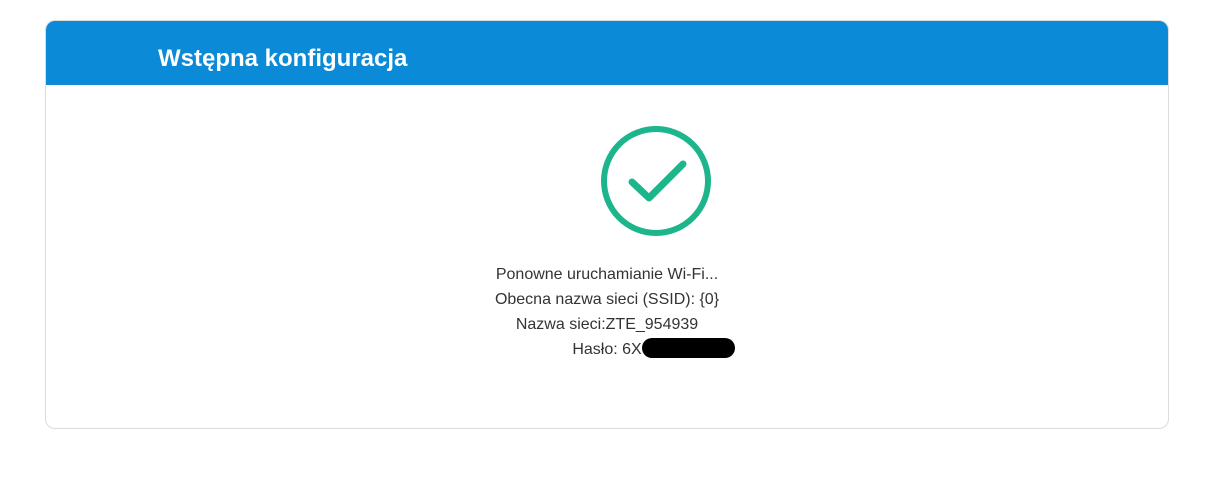  Describe the element at coordinates (689, 348) in the screenshot. I see `password-redaction-mark` at that location.